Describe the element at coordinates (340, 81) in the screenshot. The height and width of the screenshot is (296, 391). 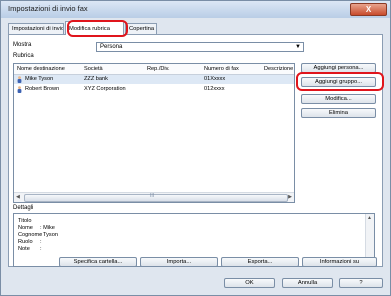
I see `highlight-add-group-mark` at that location.